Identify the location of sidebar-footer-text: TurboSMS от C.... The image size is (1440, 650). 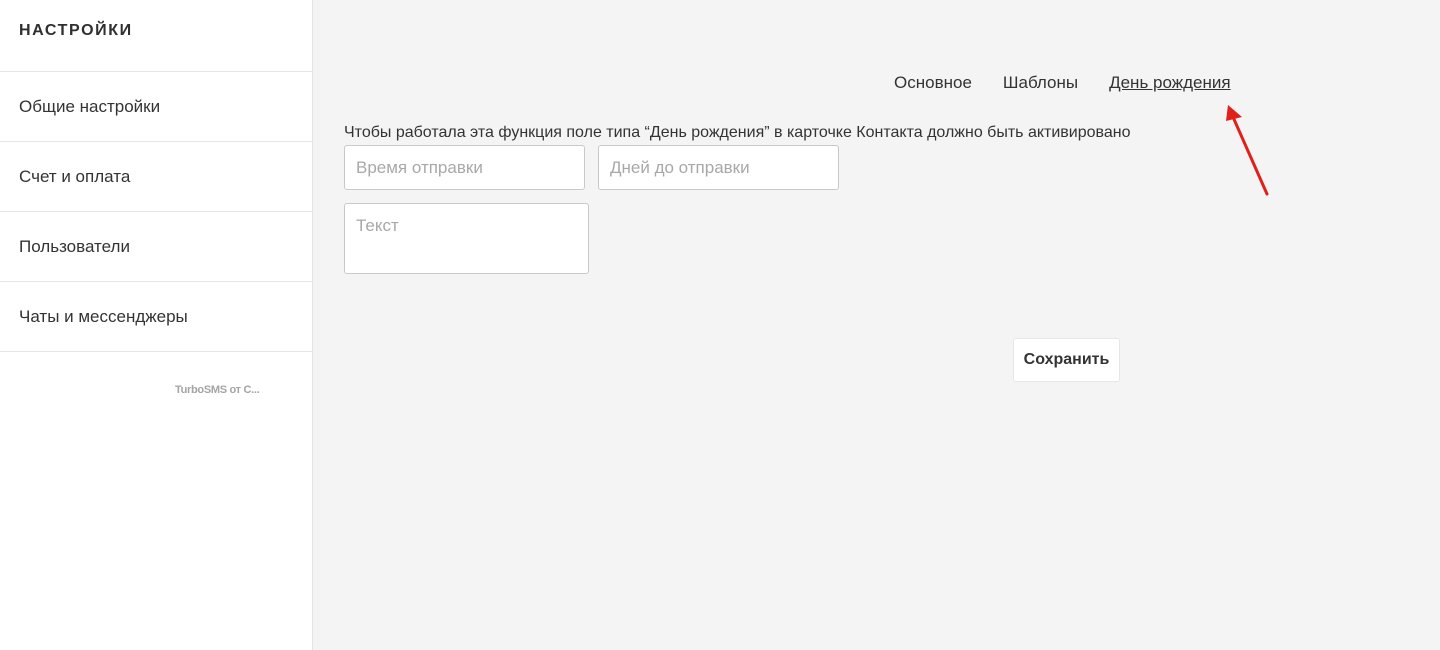
(217, 390).